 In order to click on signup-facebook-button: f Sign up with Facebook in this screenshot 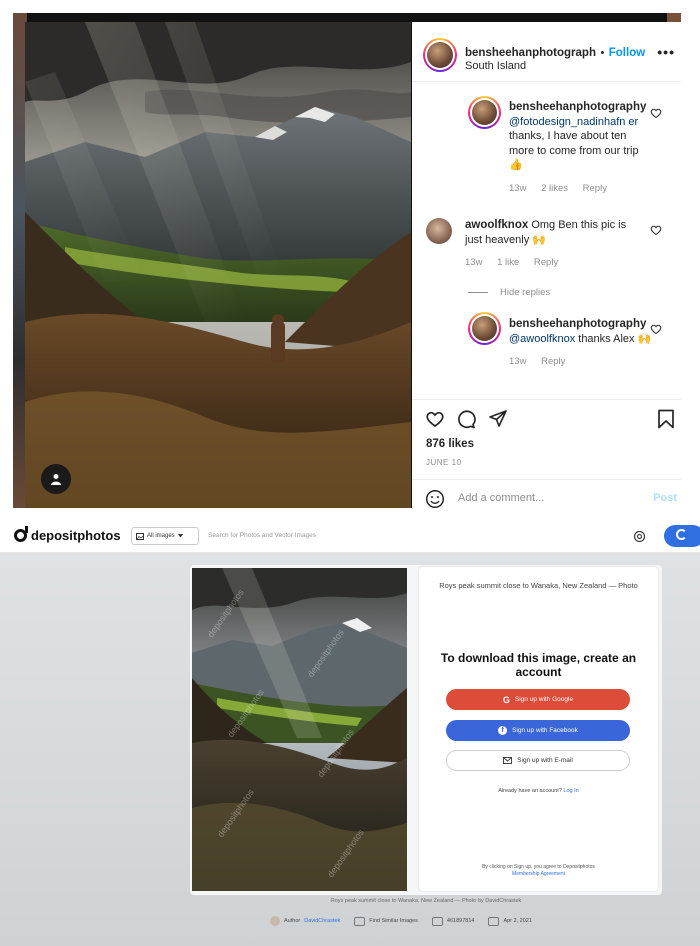, I will do `click(538, 730)`.